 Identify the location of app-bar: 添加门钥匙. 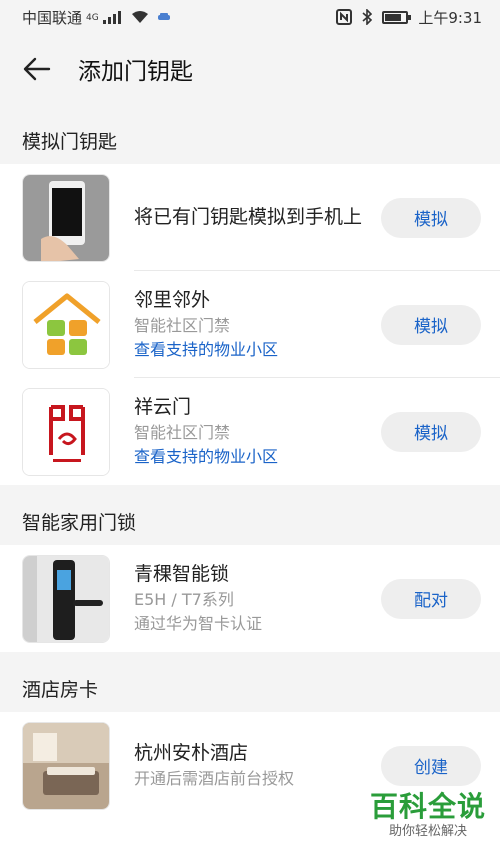
(250, 69).